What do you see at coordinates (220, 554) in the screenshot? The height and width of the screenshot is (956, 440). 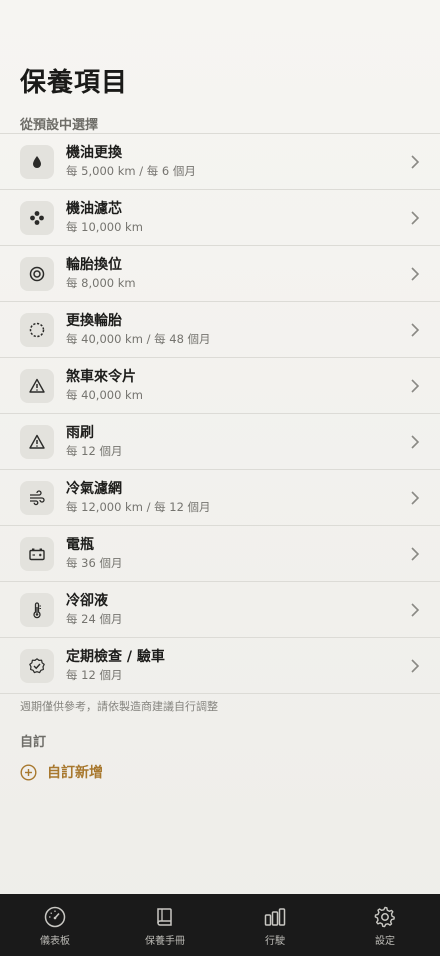 I see `list-item-battery: 電瓶 每 36 個月` at bounding box center [220, 554].